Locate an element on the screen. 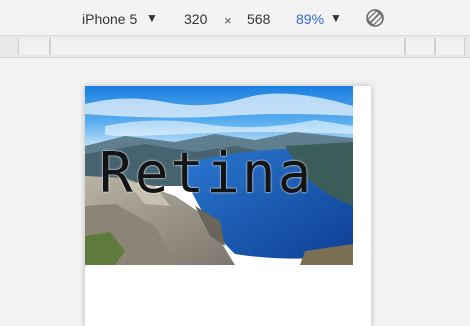 This screenshot has height=326, width=470. hero-title: Retina is located at coordinates (206, 173).